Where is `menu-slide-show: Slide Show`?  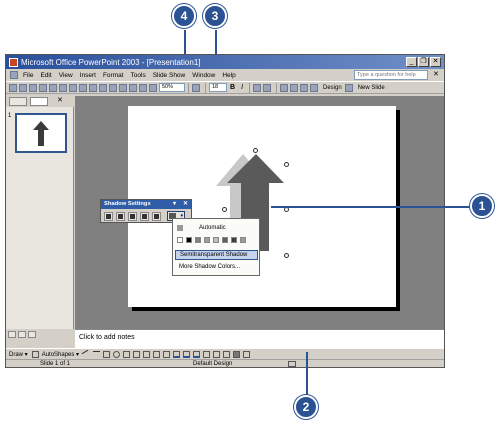
menu-slide-show: Slide Show is located at coordinates (169, 75).